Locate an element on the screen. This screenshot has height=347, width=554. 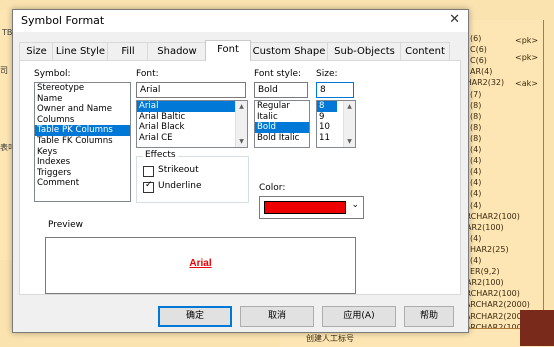
symbol-item: Columns is located at coordinates (82, 120).